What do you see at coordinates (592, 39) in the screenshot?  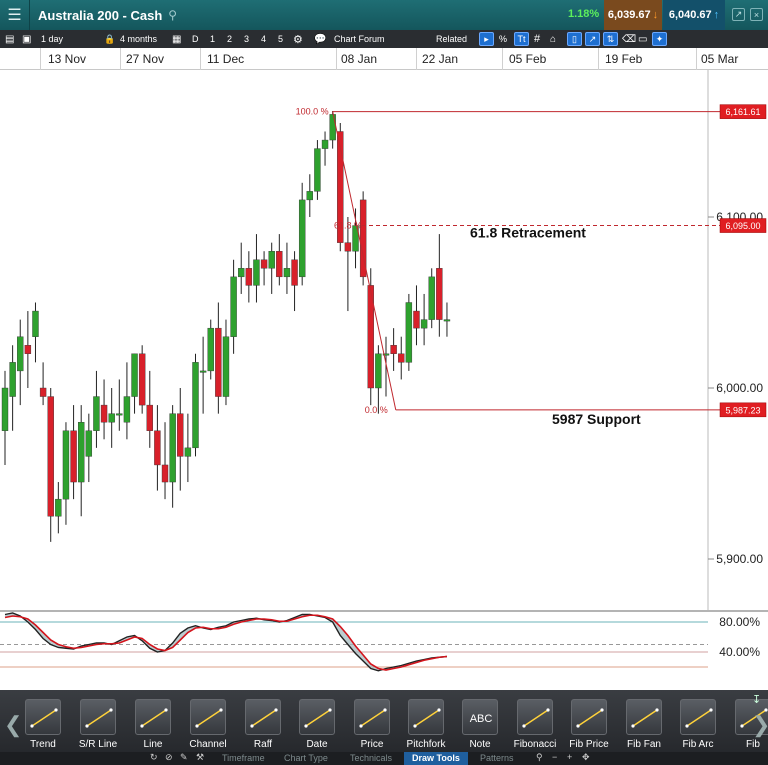 I see `line-chart-icon: ↗` at bounding box center [592, 39].